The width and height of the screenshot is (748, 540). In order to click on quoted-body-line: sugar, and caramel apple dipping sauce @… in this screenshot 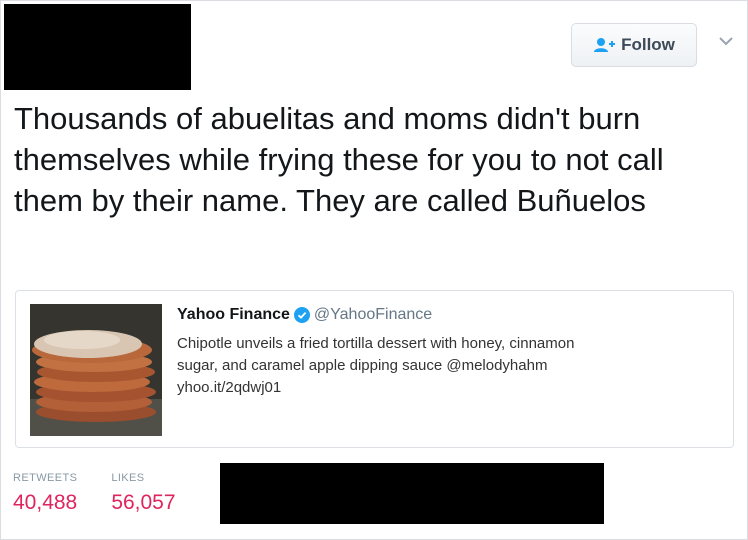, I will do `click(362, 365)`.